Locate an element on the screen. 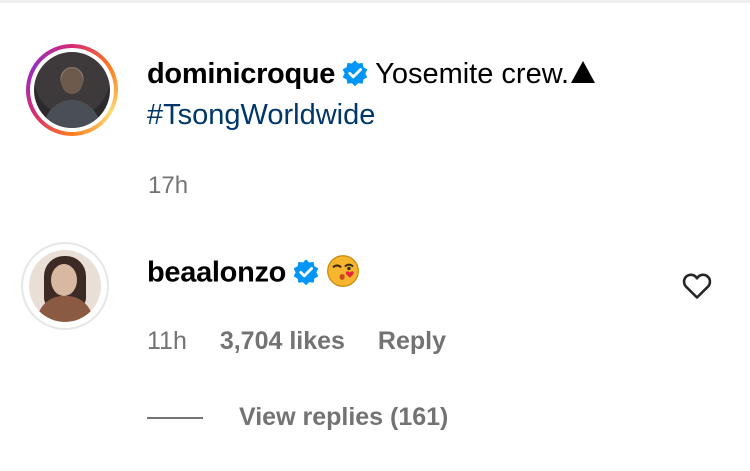 Image resolution: width=750 pixels, height=471 pixels. view-replies-label: View replies (161) is located at coordinates (344, 417).